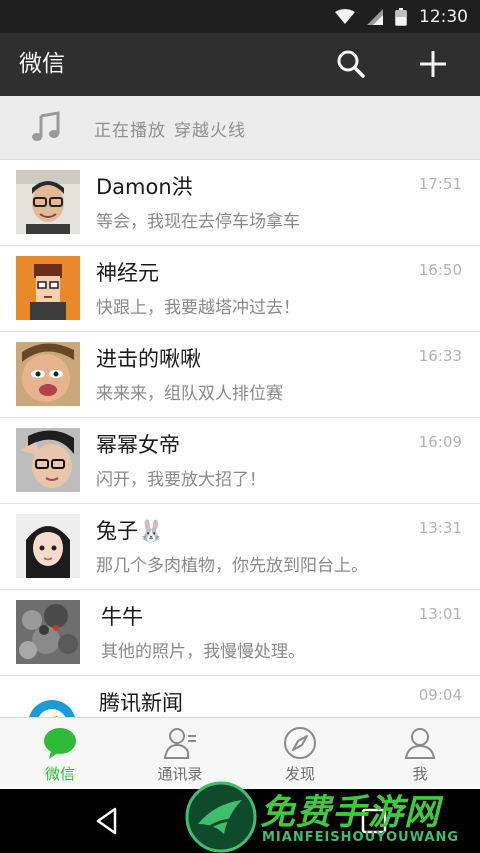 This screenshot has width=480, height=853. What do you see at coordinates (232, 566) in the screenshot?
I see `chat-preview: 那几个多肉植物，你先放到阳台上。` at bounding box center [232, 566].